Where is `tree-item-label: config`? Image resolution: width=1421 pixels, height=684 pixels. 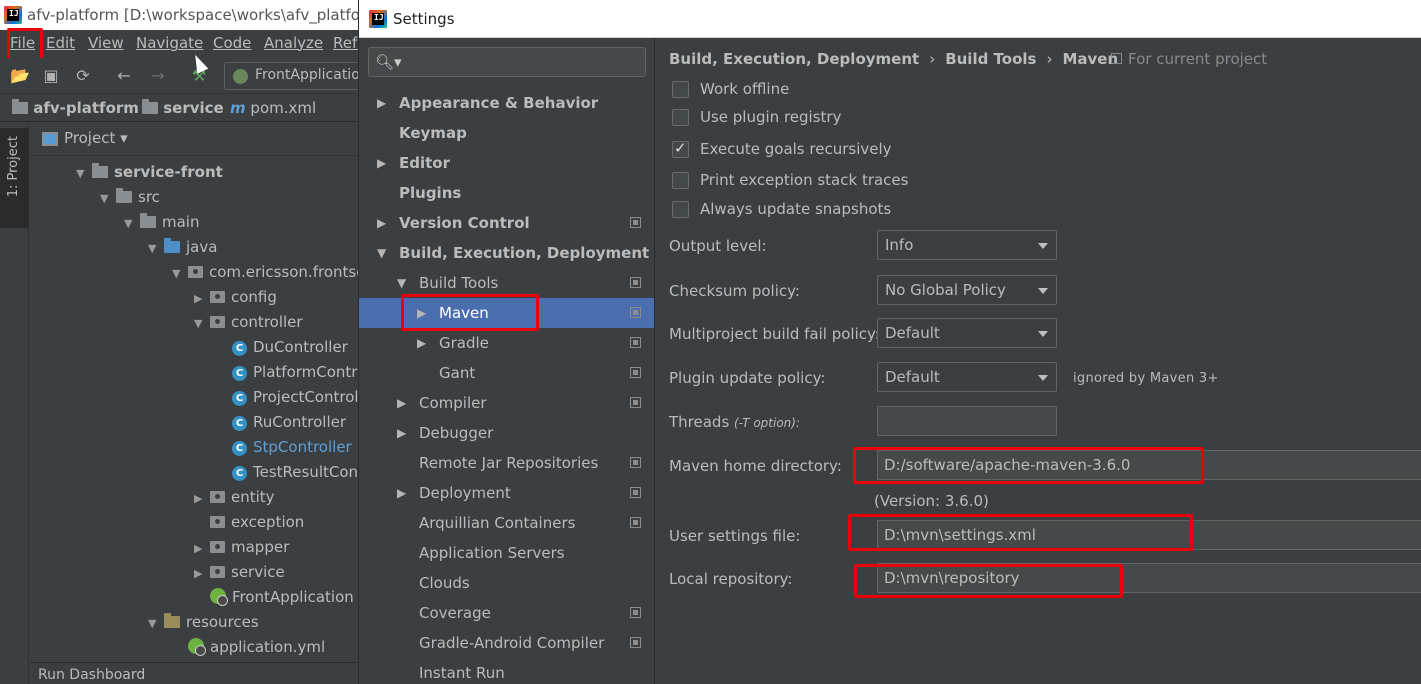 tree-item-label: config is located at coordinates (254, 297).